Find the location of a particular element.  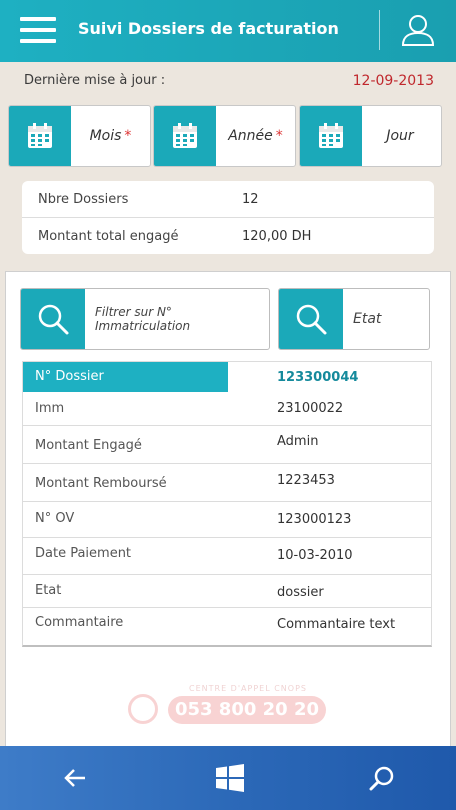

dossier-row-label: Imm is located at coordinates (50, 408).